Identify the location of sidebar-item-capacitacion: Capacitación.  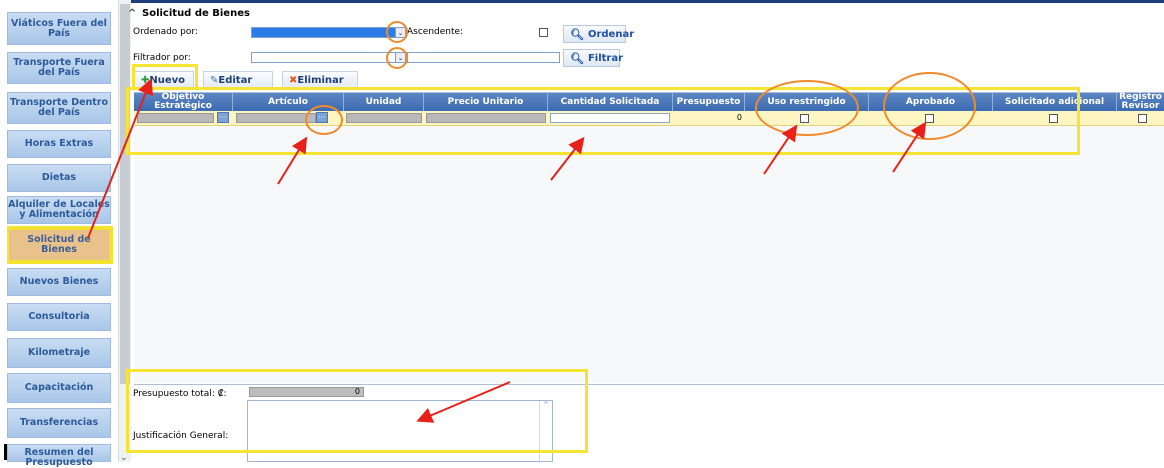
(59, 388).